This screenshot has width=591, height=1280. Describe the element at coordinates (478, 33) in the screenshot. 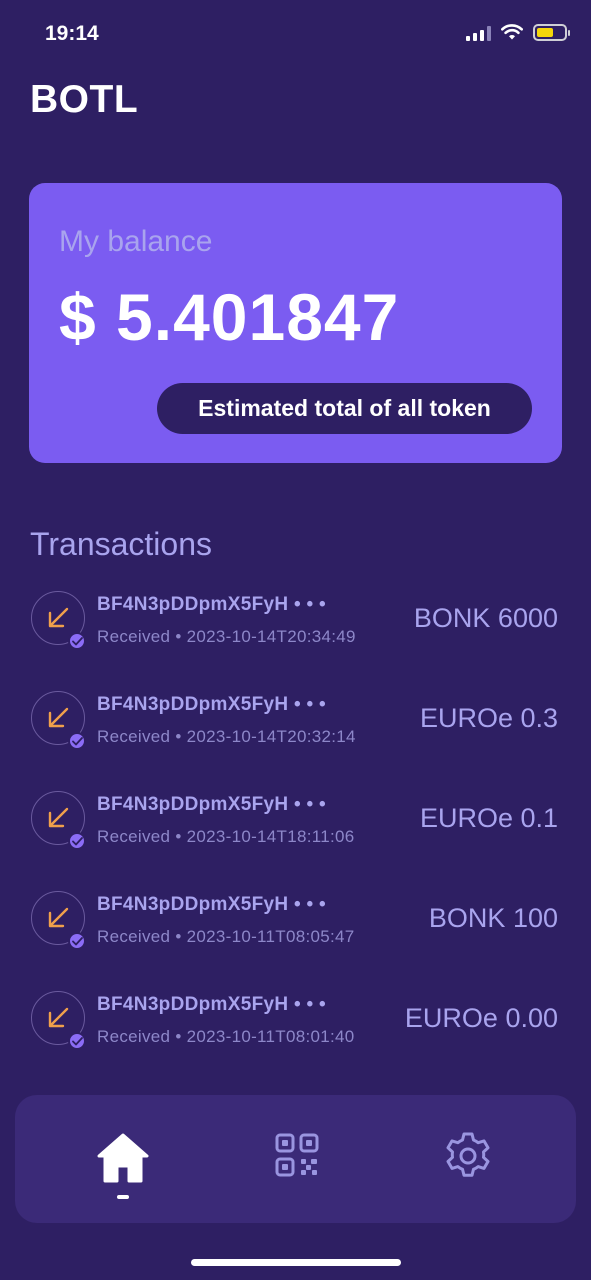

I see `signal-icon` at that location.